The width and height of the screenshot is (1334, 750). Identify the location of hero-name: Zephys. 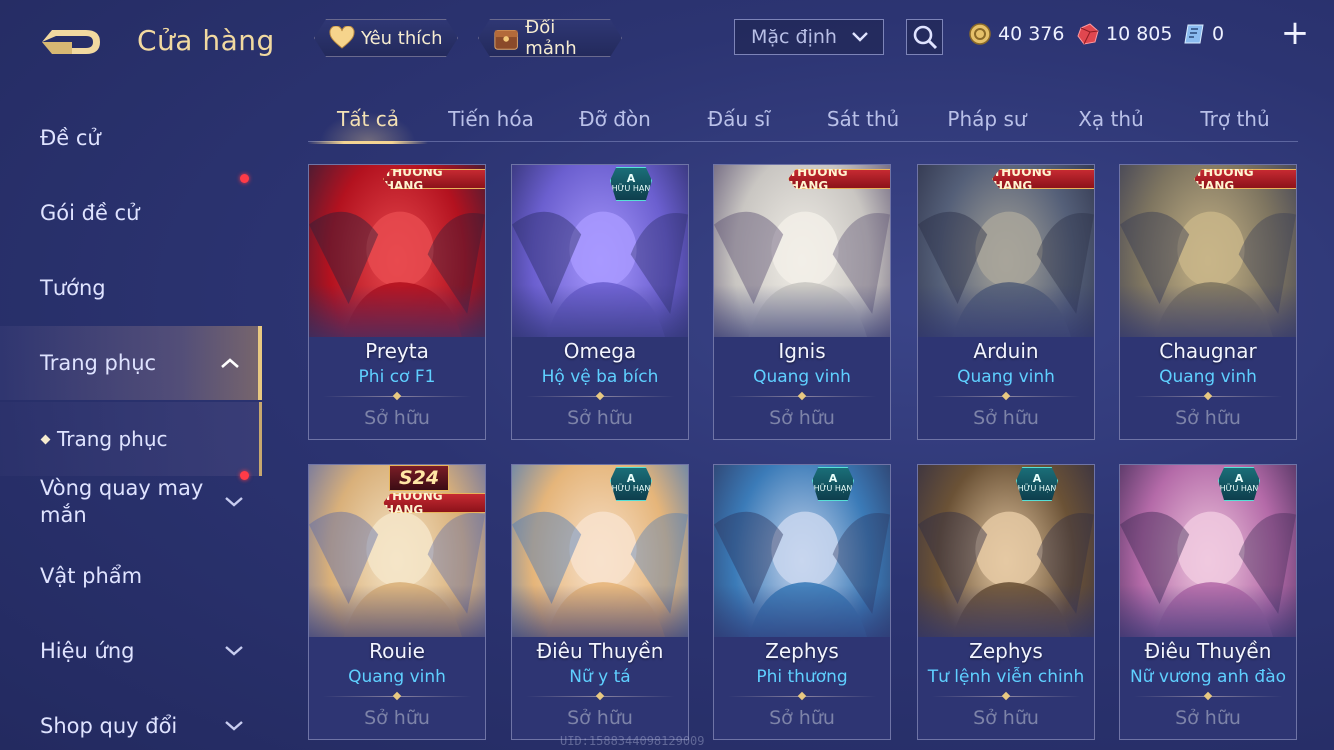
(802, 651).